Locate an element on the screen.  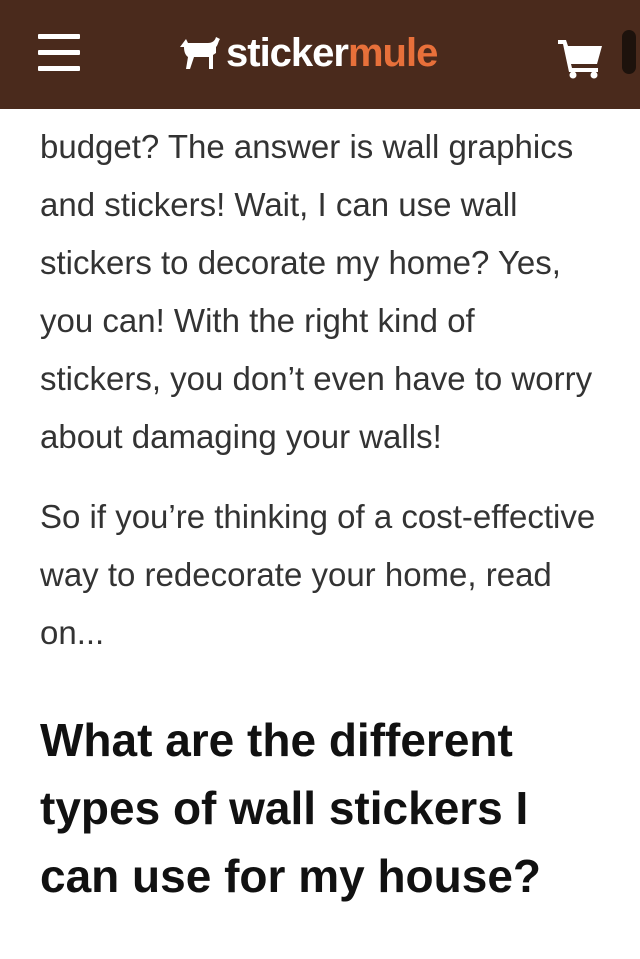
cart-icon is located at coordinates (580, 58).